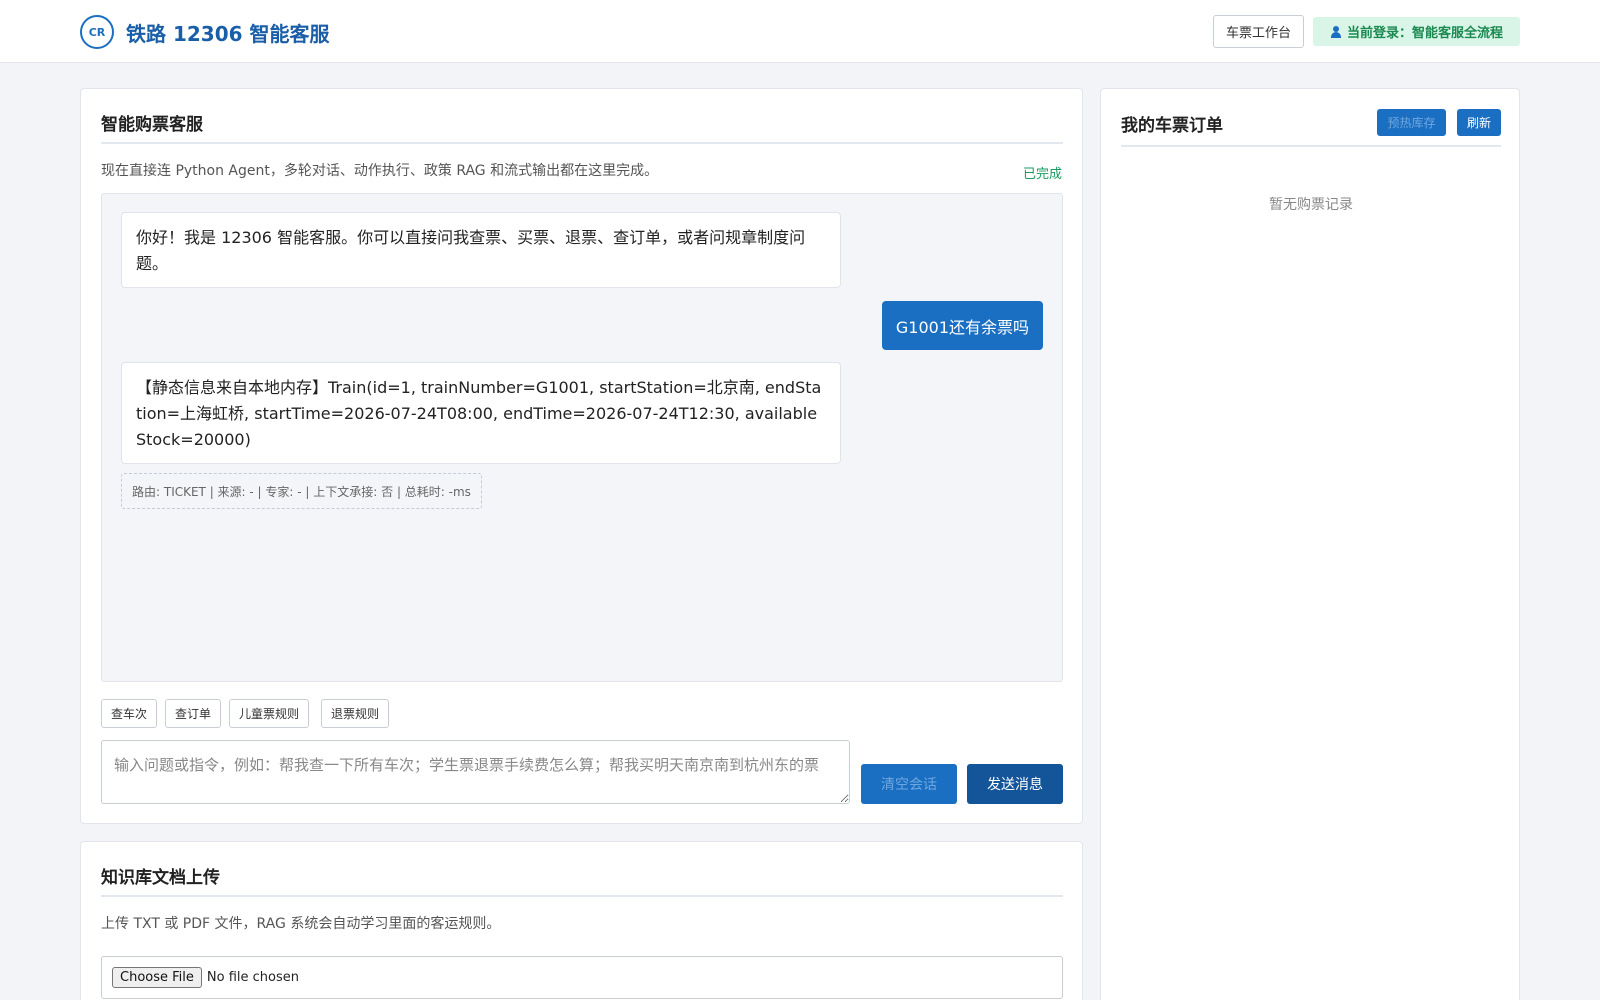 The height and width of the screenshot is (1000, 1600). I want to click on file-upload-field: Choose File No file chosen, so click(582, 977).